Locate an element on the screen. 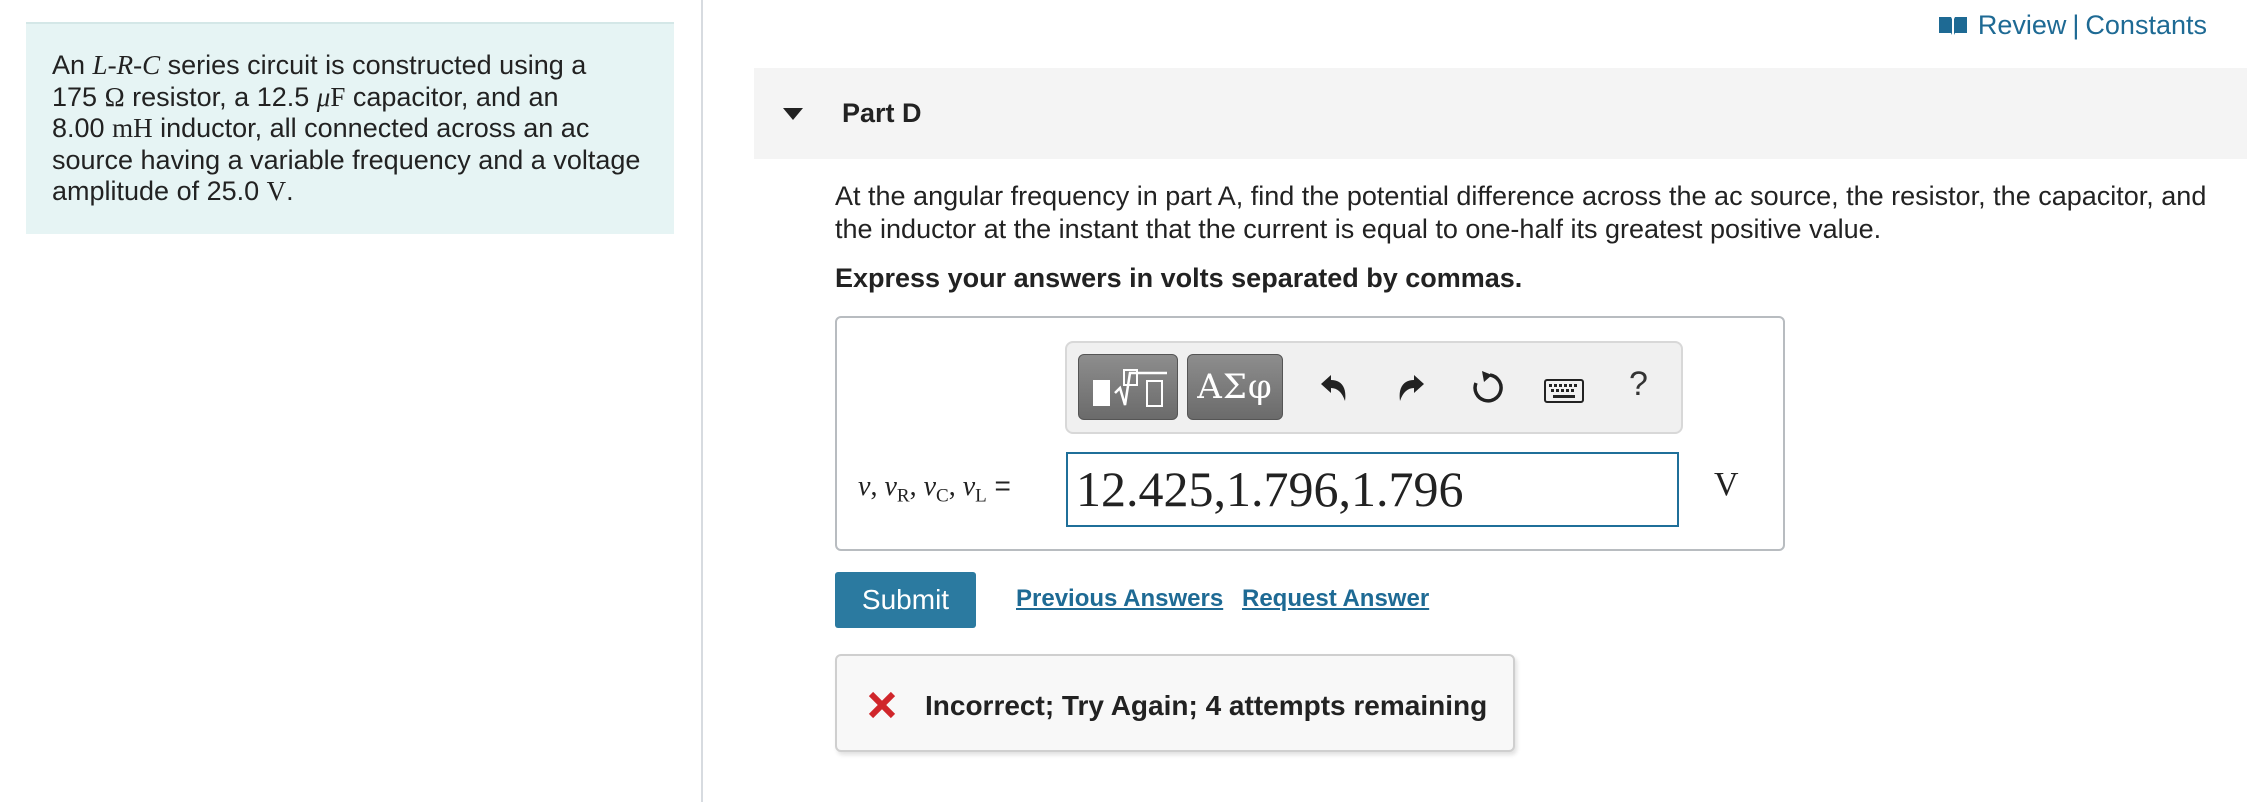 This screenshot has height=802, width=2260. request-answer-link: Request Answer is located at coordinates (1335, 599).